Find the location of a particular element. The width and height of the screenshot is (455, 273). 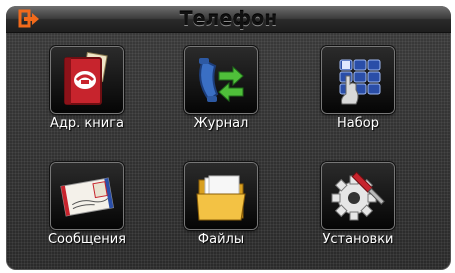

title-bar: Телефон is located at coordinates (228, 19).